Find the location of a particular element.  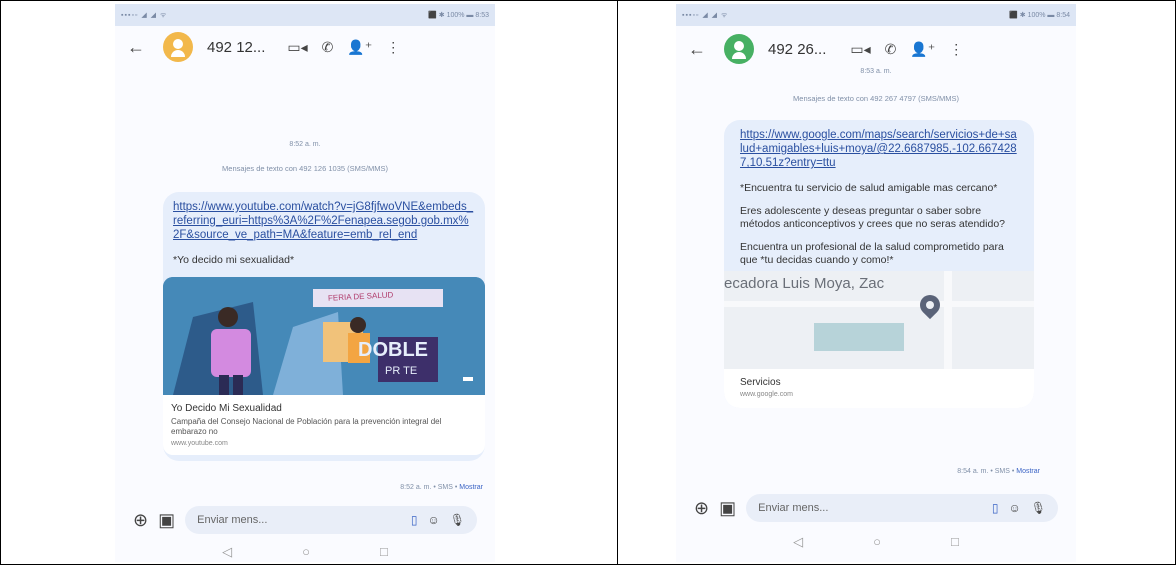

message-status: 8:52 a. m. • SMS • Mostrar is located at coordinates (441, 487).